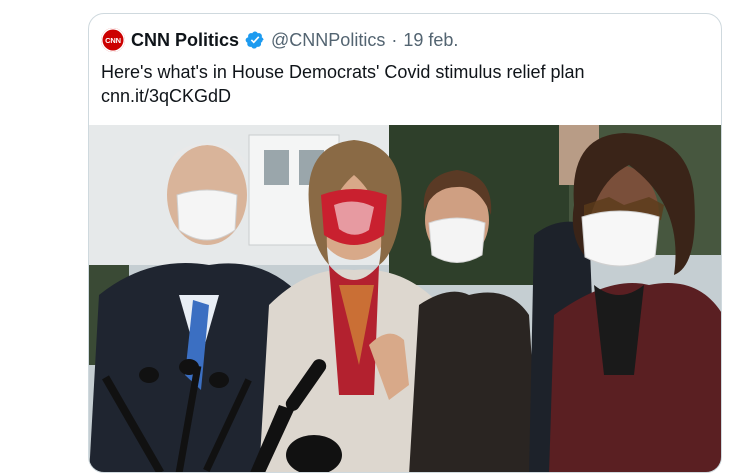  Describe the element at coordinates (254, 40) in the screenshot. I see `verified-badge-icon` at that location.